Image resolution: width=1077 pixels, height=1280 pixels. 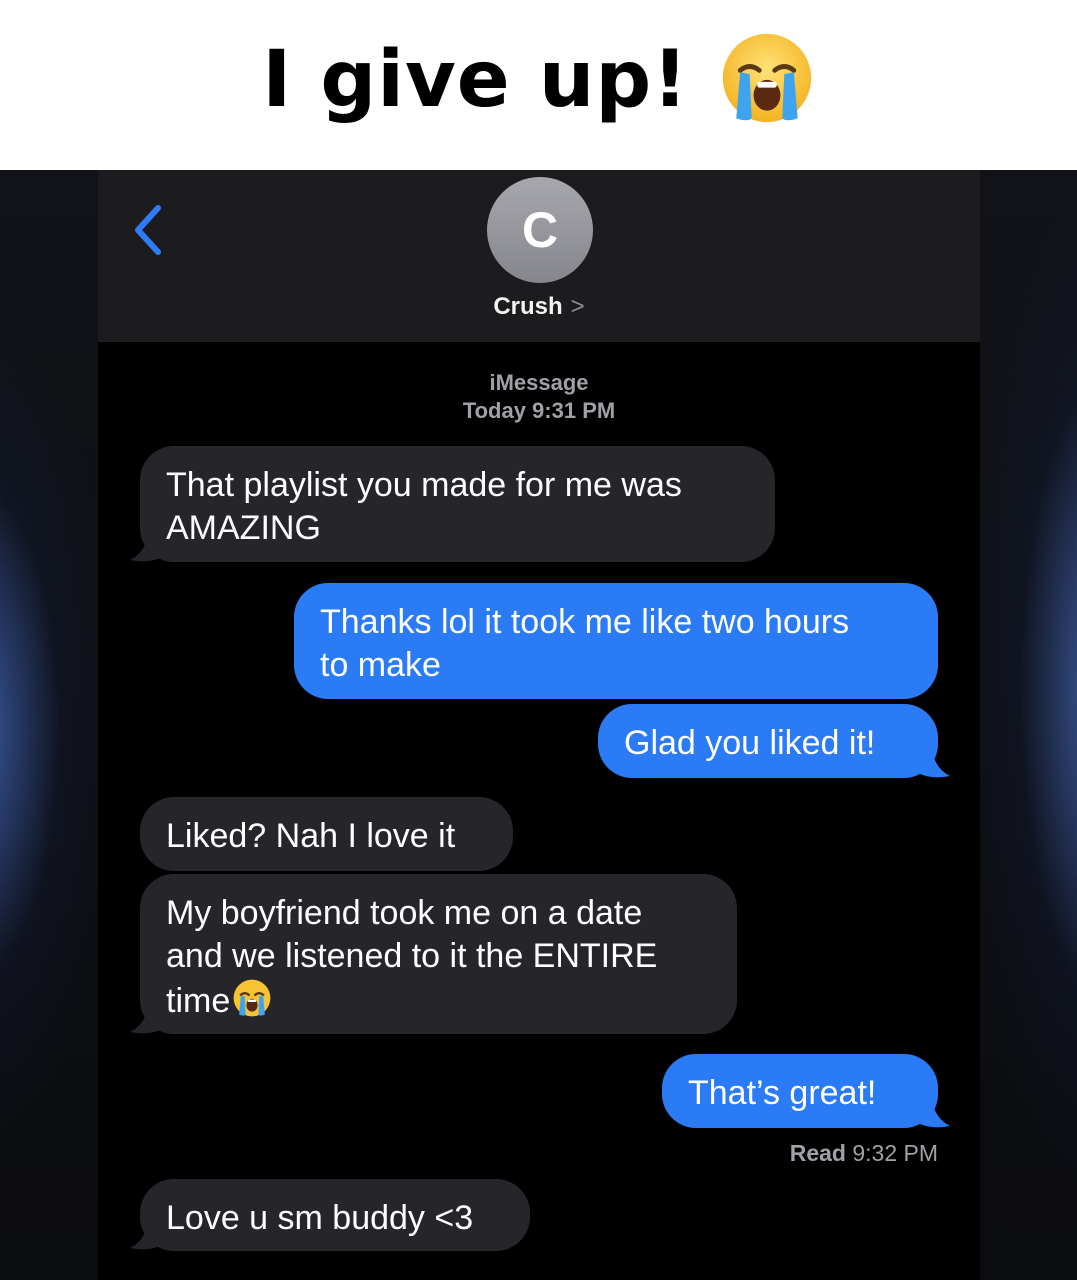 What do you see at coordinates (539, 410) in the screenshot?
I see `thread-timestamp: Today 9:31 PM` at bounding box center [539, 410].